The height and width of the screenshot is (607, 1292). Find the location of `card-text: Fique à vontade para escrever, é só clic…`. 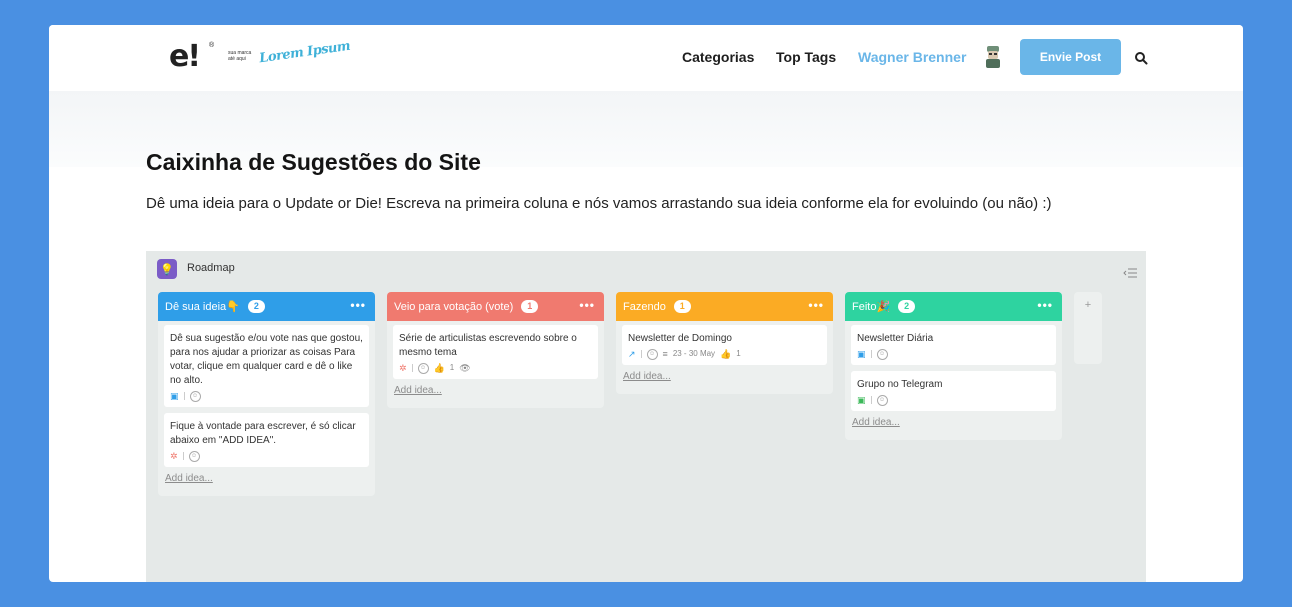

card-text: Fique à vontade para escrever, é só clic… is located at coordinates (263, 433).